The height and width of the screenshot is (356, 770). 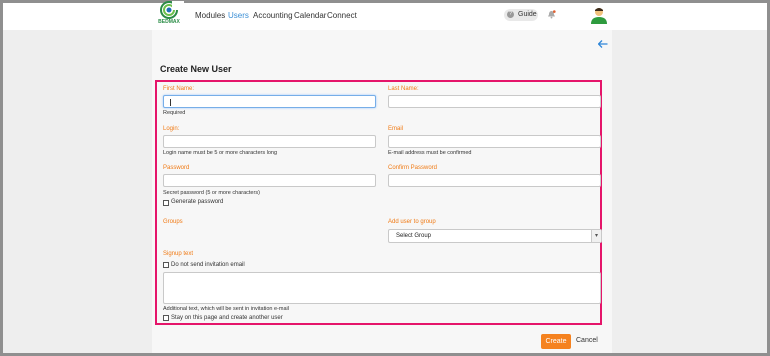 I want to click on page-title: Create New User, so click(x=196, y=69).